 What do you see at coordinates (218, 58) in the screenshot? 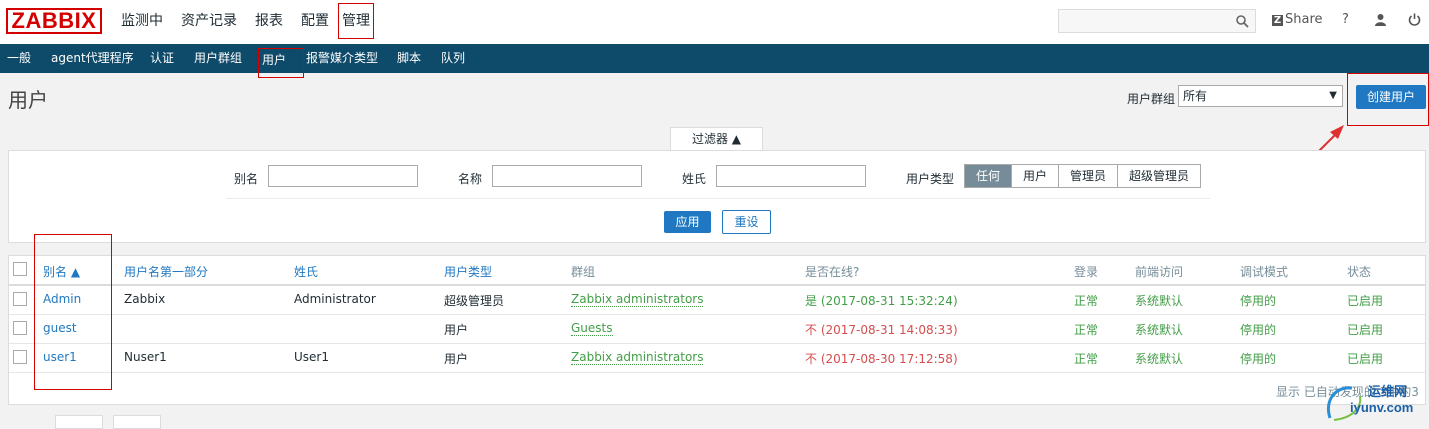
I see `sub-nav-user-groups: 用户群组` at bounding box center [218, 58].